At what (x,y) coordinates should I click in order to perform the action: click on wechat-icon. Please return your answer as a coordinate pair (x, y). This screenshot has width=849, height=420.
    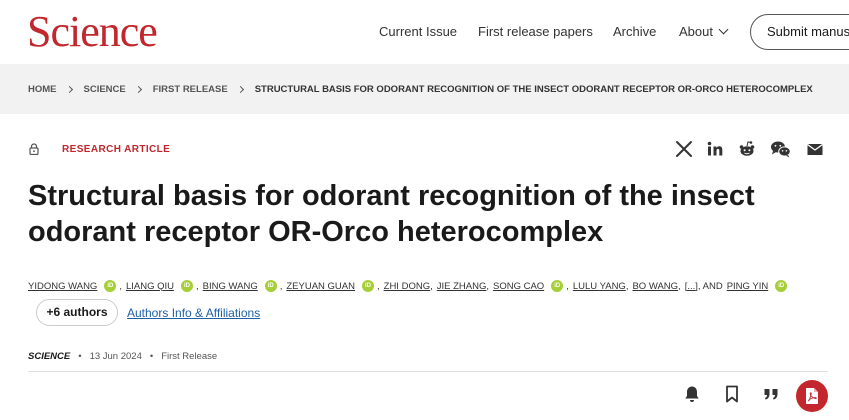
    Looking at the image, I should click on (780, 149).